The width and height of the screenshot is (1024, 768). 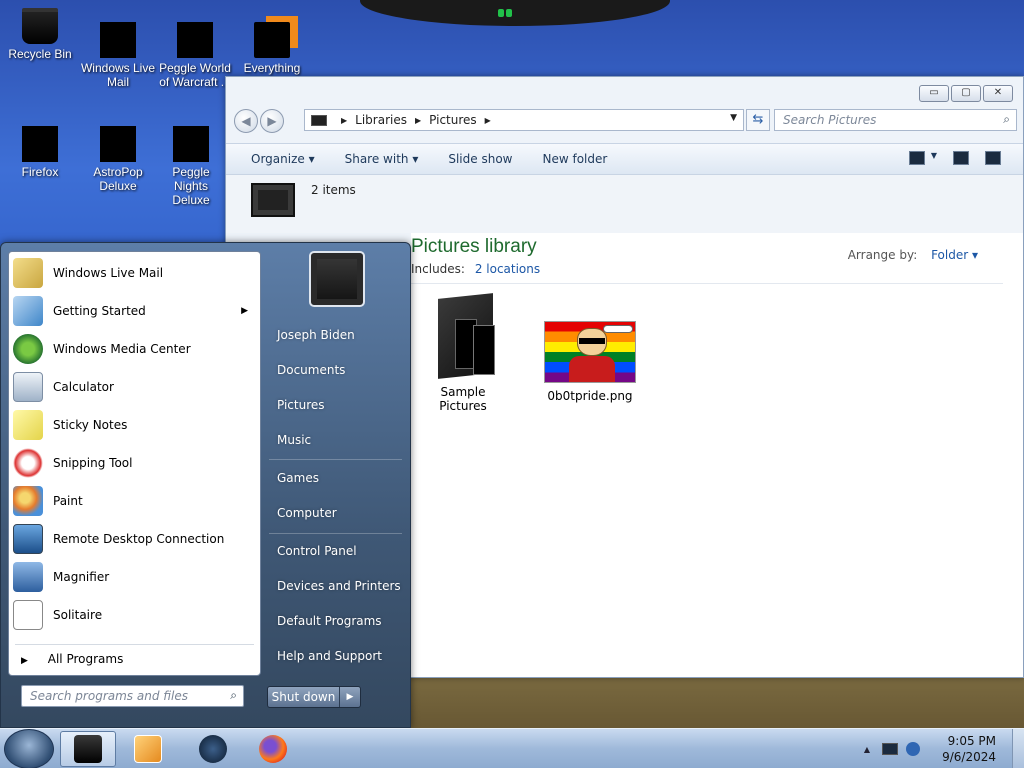 I want to click on desktop-icon-astropop: AstroPop Deluxe, so click(x=118, y=159).